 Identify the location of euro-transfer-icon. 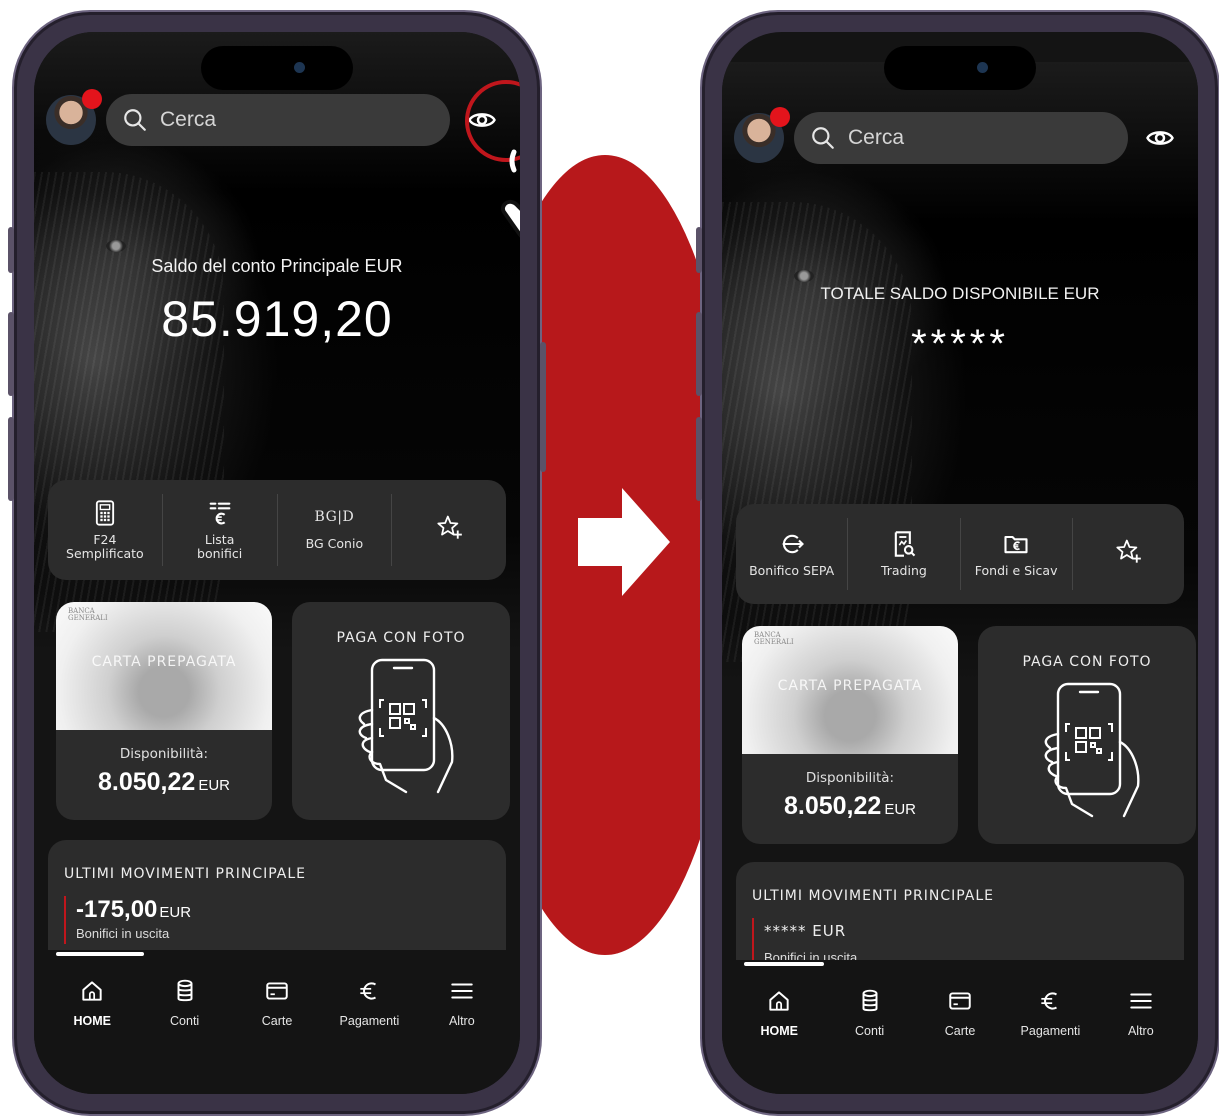
(793, 544).